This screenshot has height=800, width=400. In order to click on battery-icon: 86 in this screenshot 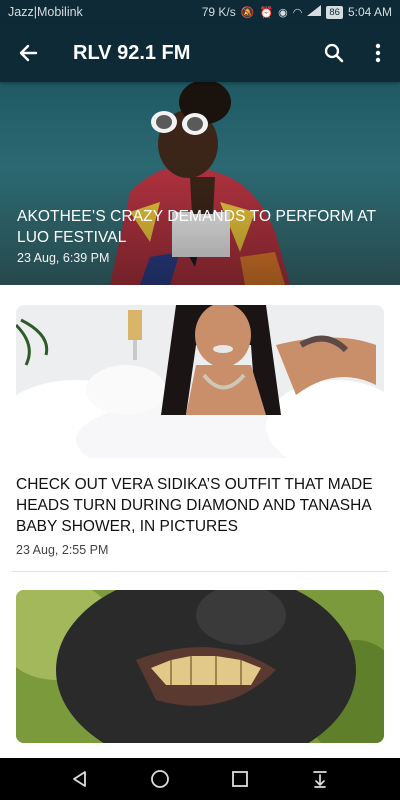, I will do `click(334, 12)`.